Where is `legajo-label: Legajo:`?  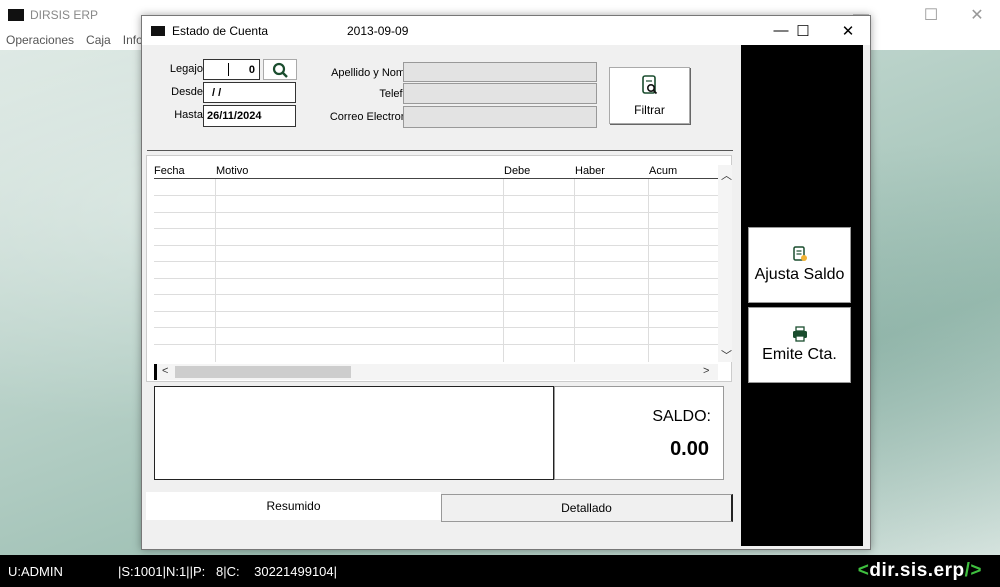 legajo-label: Legajo: is located at coordinates (187, 69).